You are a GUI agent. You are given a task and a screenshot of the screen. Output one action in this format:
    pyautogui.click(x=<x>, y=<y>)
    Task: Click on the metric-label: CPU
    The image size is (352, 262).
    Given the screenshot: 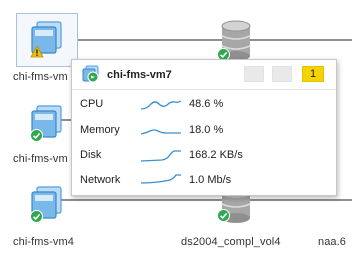 What is the action you would take?
    pyautogui.click(x=92, y=104)
    